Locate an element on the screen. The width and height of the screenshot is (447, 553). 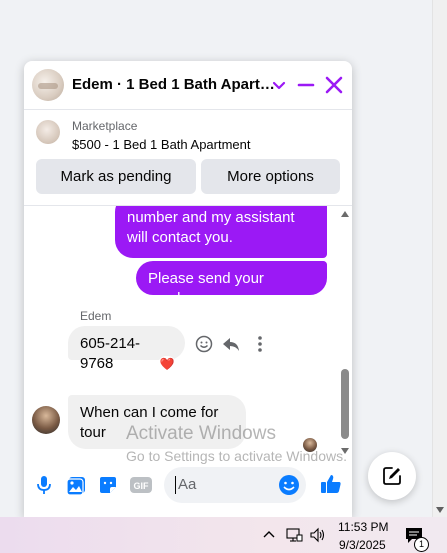
emoji-icon is located at coordinates (289, 485).